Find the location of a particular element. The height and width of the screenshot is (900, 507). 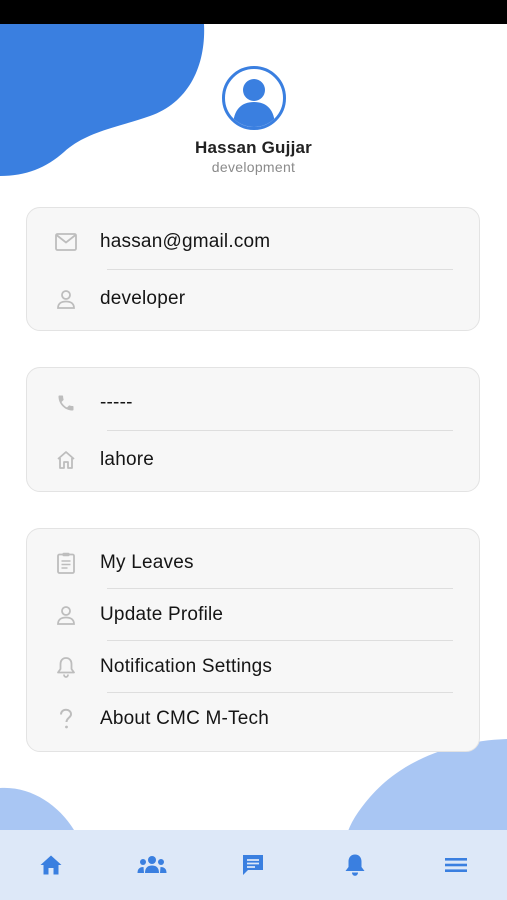

mail-icon is located at coordinates (66, 242).